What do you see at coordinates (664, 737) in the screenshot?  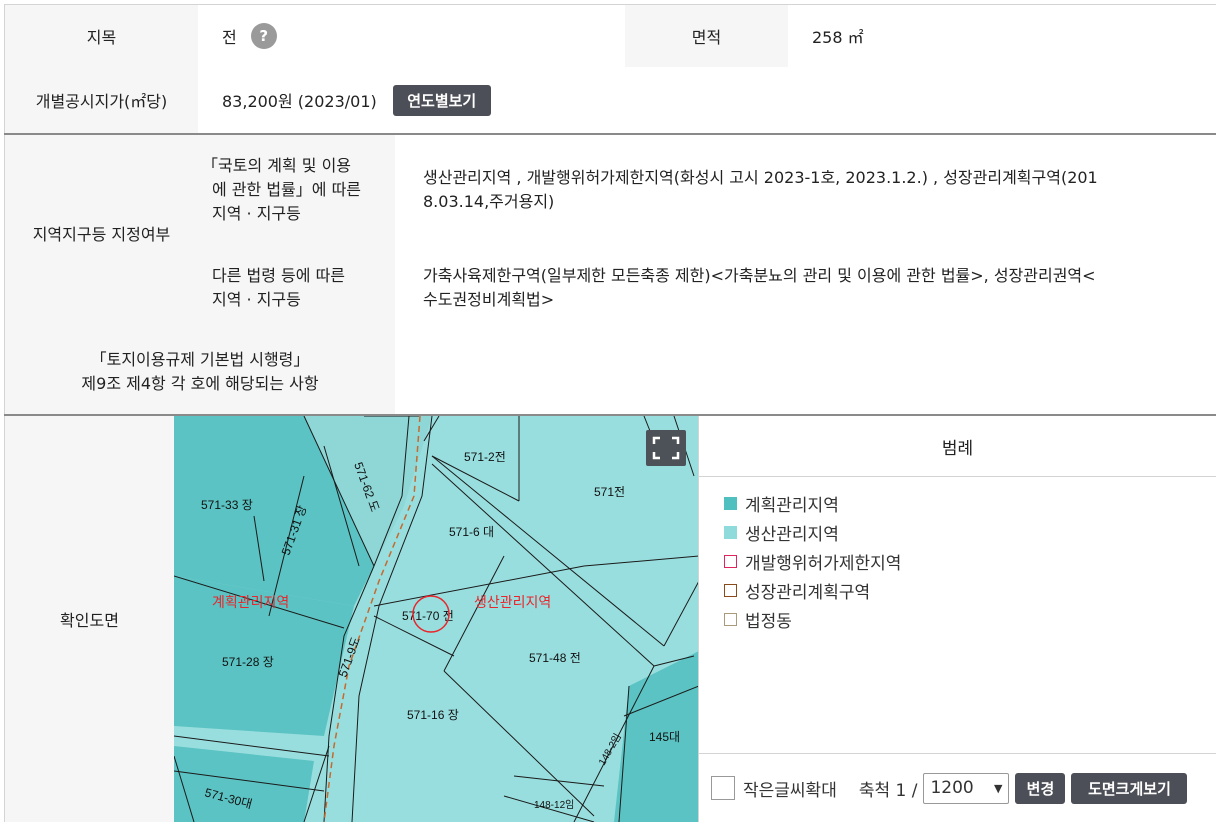 I see `parcel-145: 145대` at bounding box center [664, 737].